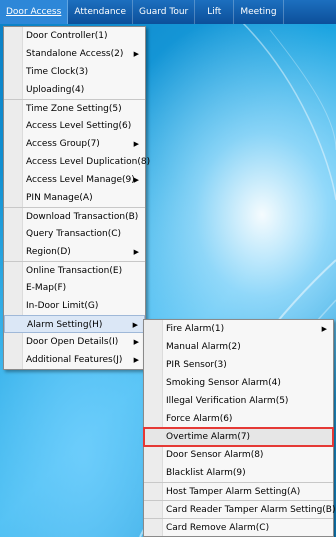 Image resolution: width=336 pixels, height=537 pixels. What do you see at coordinates (101, 12) in the screenshot?
I see `menubar-attendance: Attendance` at bounding box center [101, 12].